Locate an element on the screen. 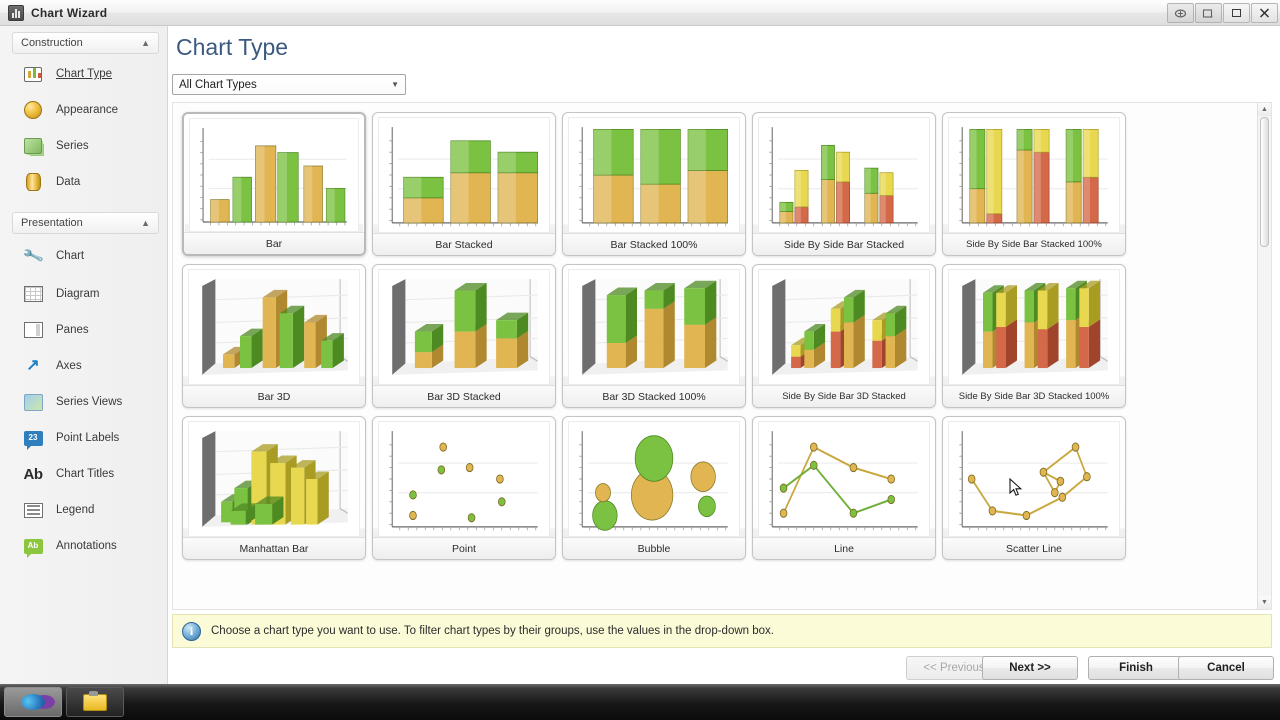 The image size is (1280, 720). chart-type-card-point: Point is located at coordinates (464, 488).